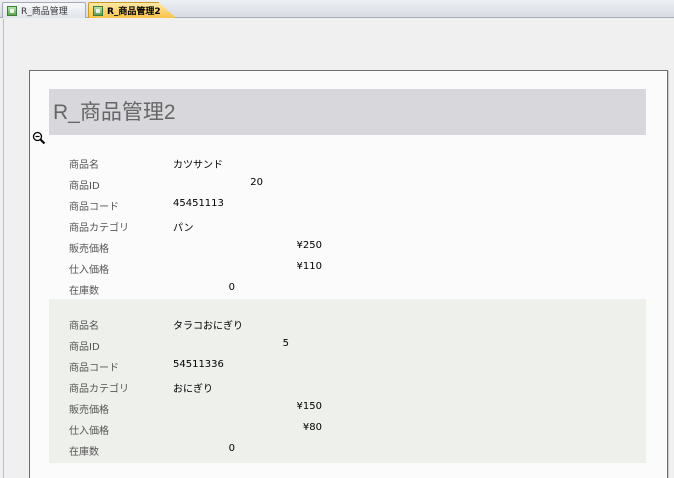 The height and width of the screenshot is (478, 674). Describe the element at coordinates (347, 112) in the screenshot. I see `report-header: R_商品管理2` at that location.